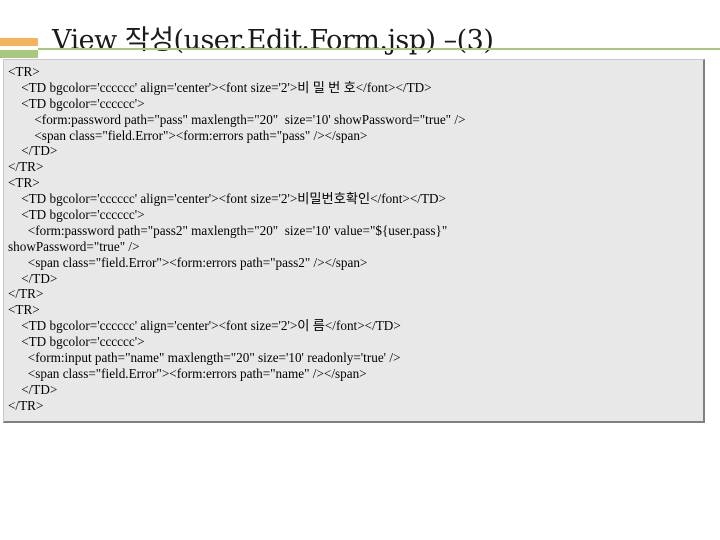 The height and width of the screenshot is (540, 720). What do you see at coordinates (379, 49) in the screenshot?
I see `title-divider` at bounding box center [379, 49].